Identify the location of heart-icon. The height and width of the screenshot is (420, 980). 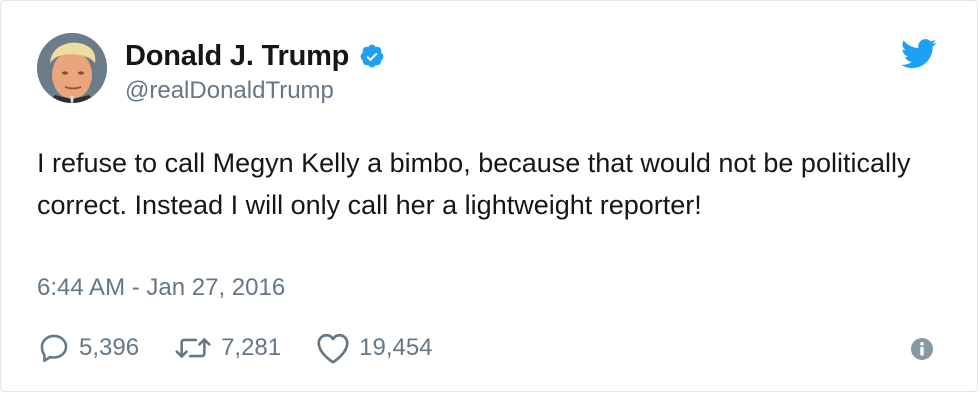
(333, 348).